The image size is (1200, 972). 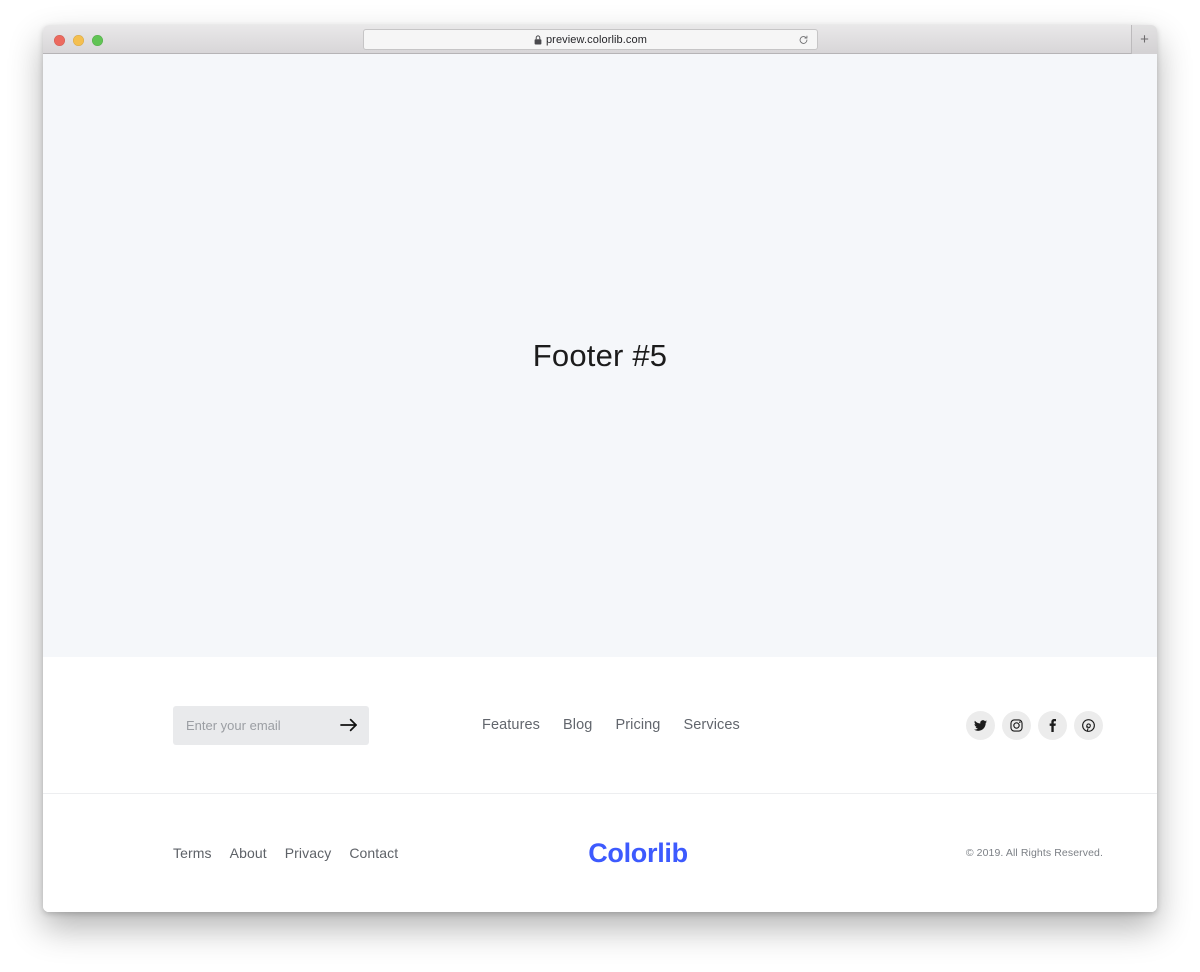 I want to click on pinterest-icon, so click(x=1088, y=725).